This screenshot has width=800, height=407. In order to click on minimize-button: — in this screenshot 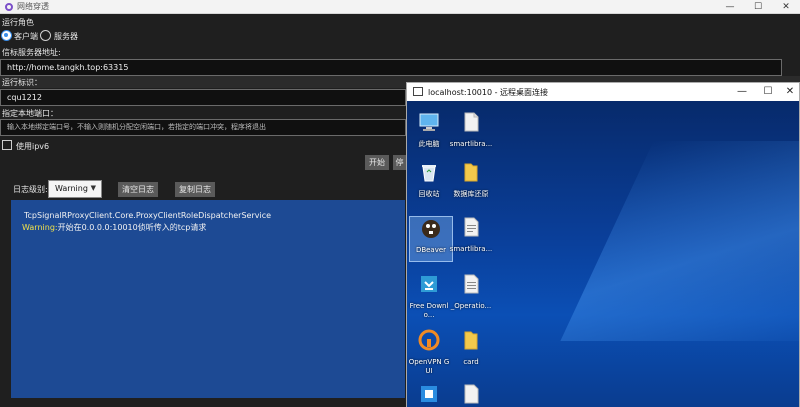, I will do `click(730, 7)`.